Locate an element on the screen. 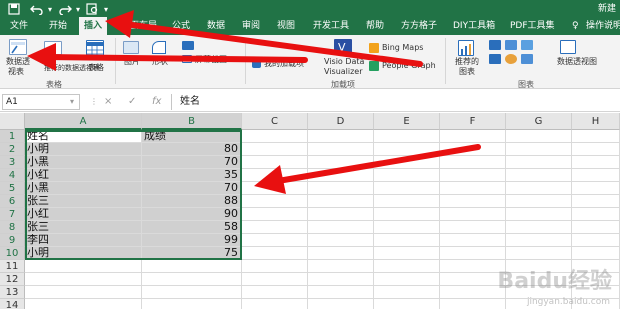 Image resolution: width=620 pixels, height=309 pixels. cell-f3 is located at coordinates (473, 162).